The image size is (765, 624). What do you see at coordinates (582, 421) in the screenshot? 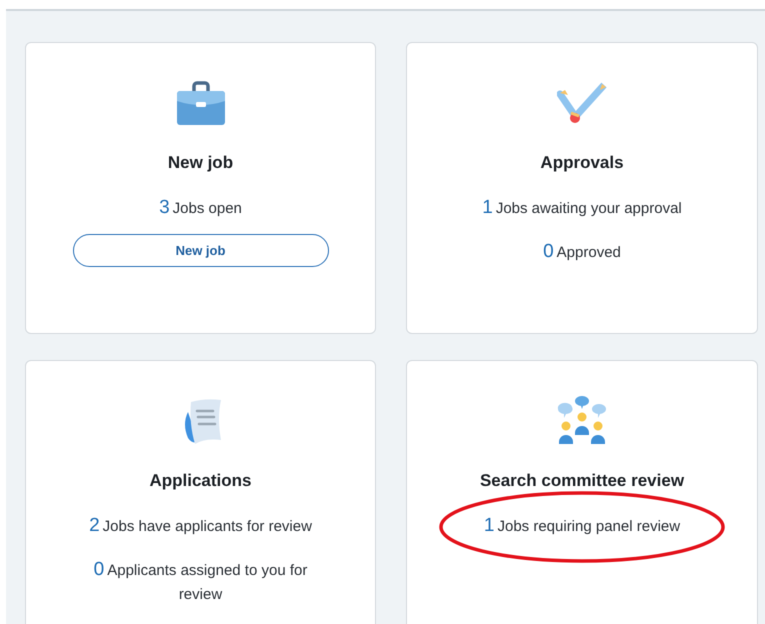
I see `people-discussion-icon` at bounding box center [582, 421].